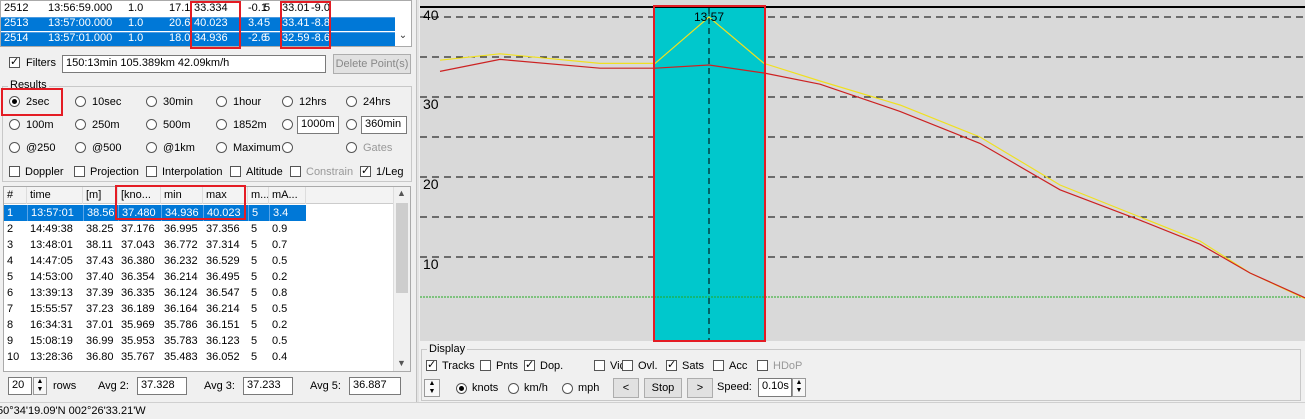 Image resolution: width=1305 pixels, height=419 pixels. I want to click on radio-@1km, so click(151, 147).